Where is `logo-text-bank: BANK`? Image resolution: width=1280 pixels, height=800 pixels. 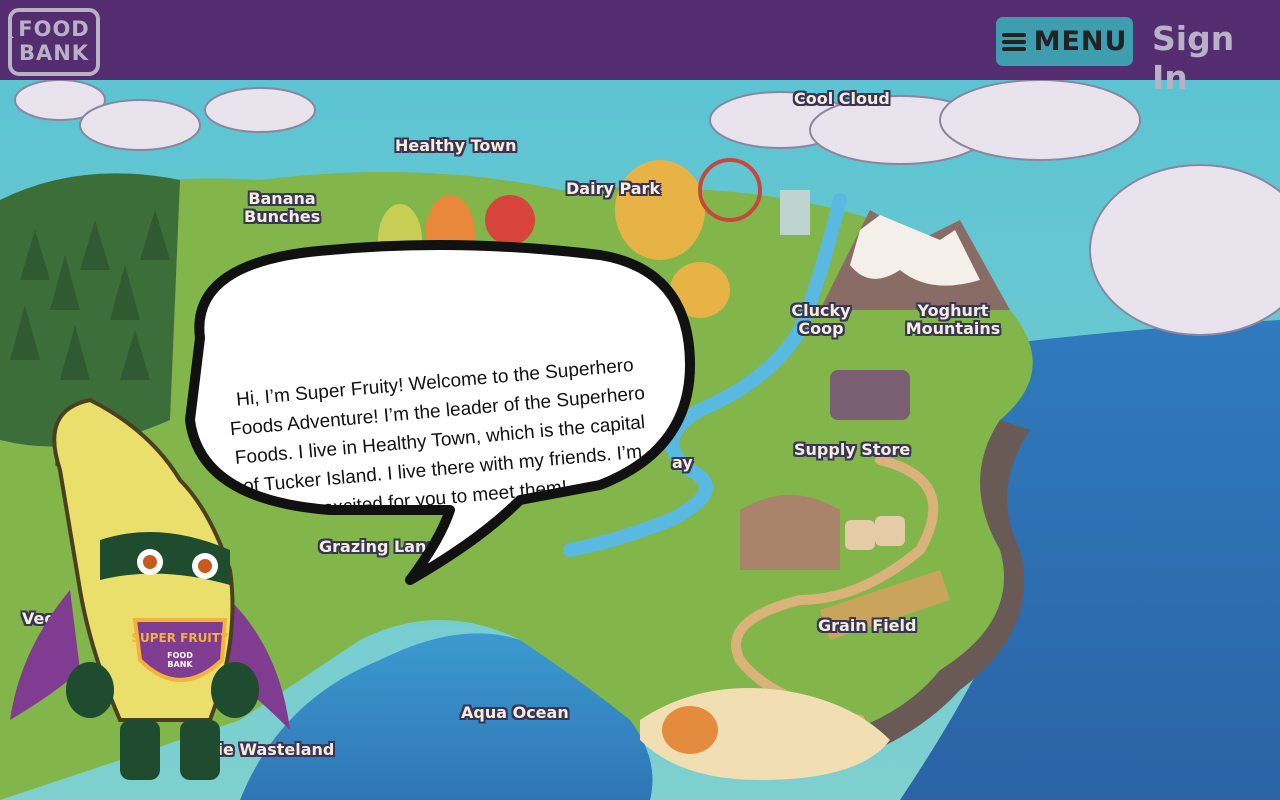
logo-text-bank: BANK is located at coordinates (54, 53).